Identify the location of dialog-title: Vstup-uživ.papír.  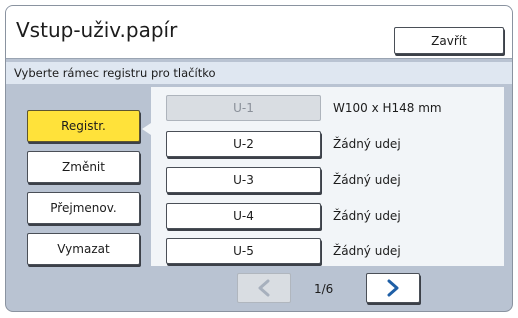
(97, 30).